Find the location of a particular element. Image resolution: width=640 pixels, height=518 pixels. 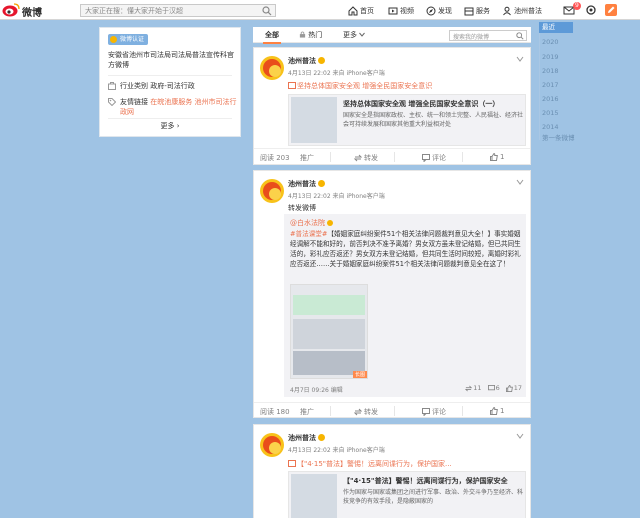

tab-hot: 热门 is located at coordinates (310, 35).